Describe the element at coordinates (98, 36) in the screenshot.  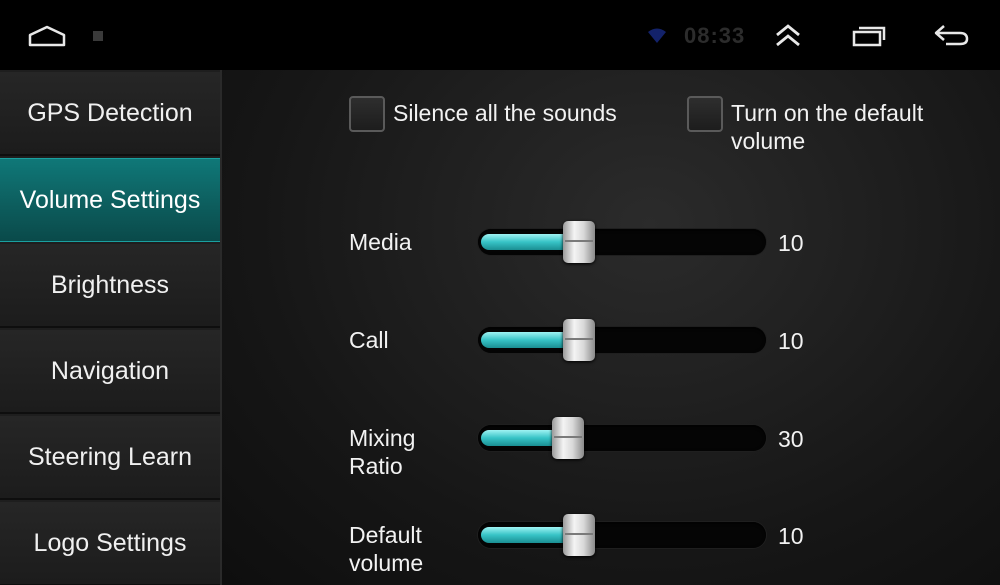
I see `notification-icon` at that location.